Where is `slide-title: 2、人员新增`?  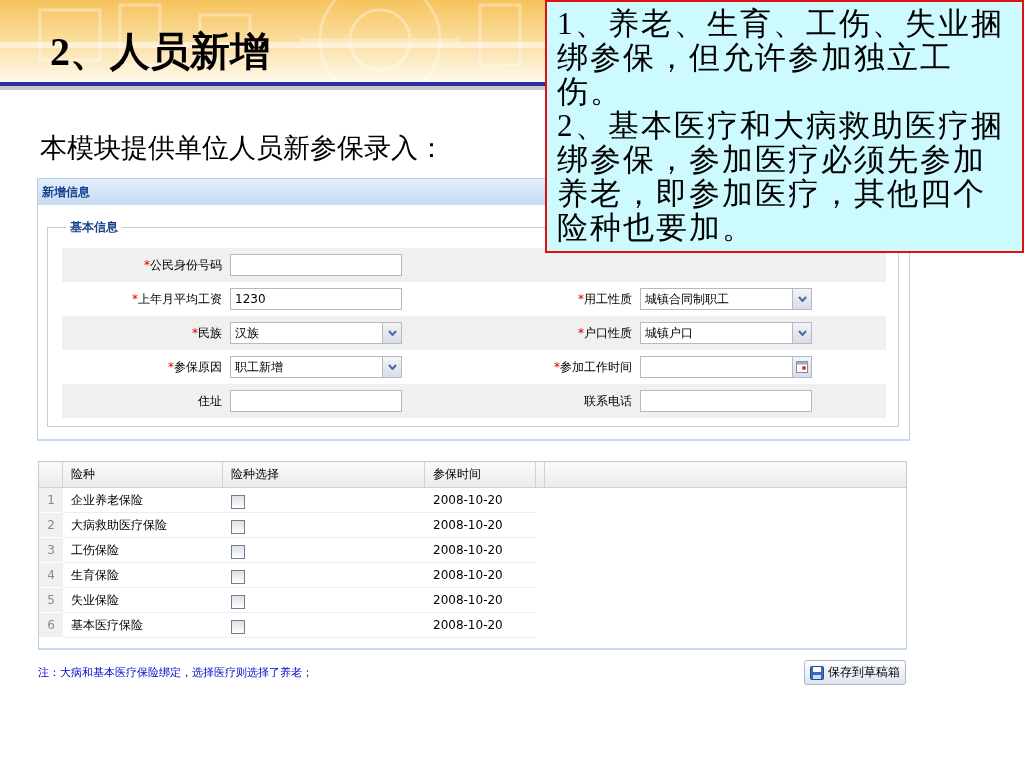
slide-title: 2、人员新增 is located at coordinates (160, 51).